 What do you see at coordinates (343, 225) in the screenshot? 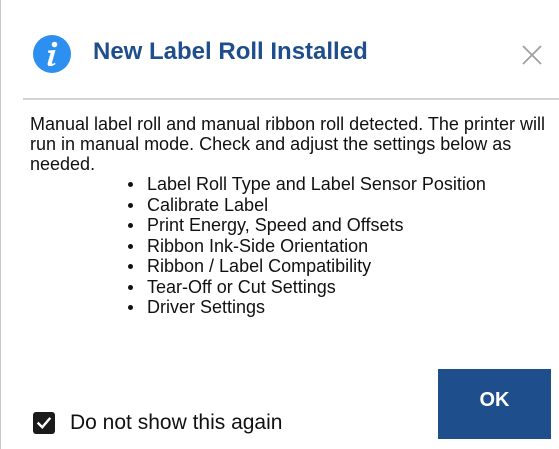
I see `list-item: Print Energy, Speed and Offsets` at bounding box center [343, 225].